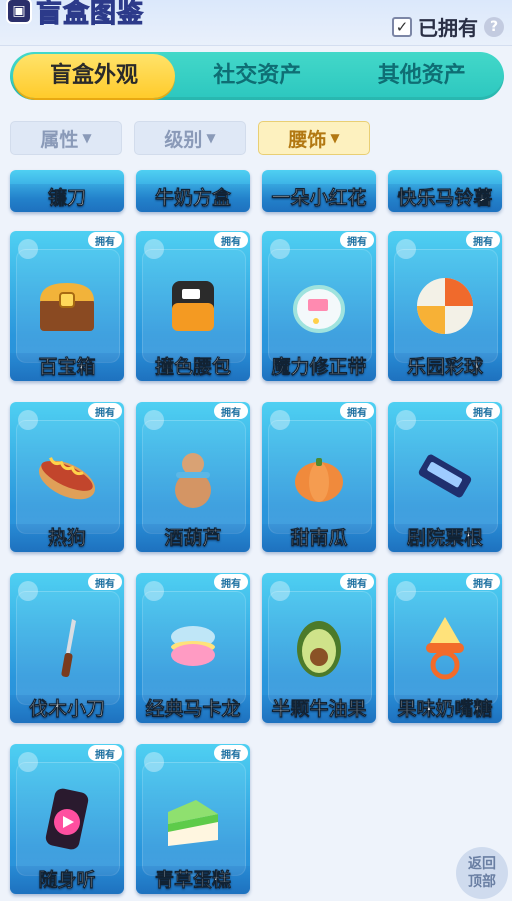 This screenshot has width=512, height=901. I want to click on category-tabs: 盲盒外观 社交资产 其他资产, so click(257, 76).